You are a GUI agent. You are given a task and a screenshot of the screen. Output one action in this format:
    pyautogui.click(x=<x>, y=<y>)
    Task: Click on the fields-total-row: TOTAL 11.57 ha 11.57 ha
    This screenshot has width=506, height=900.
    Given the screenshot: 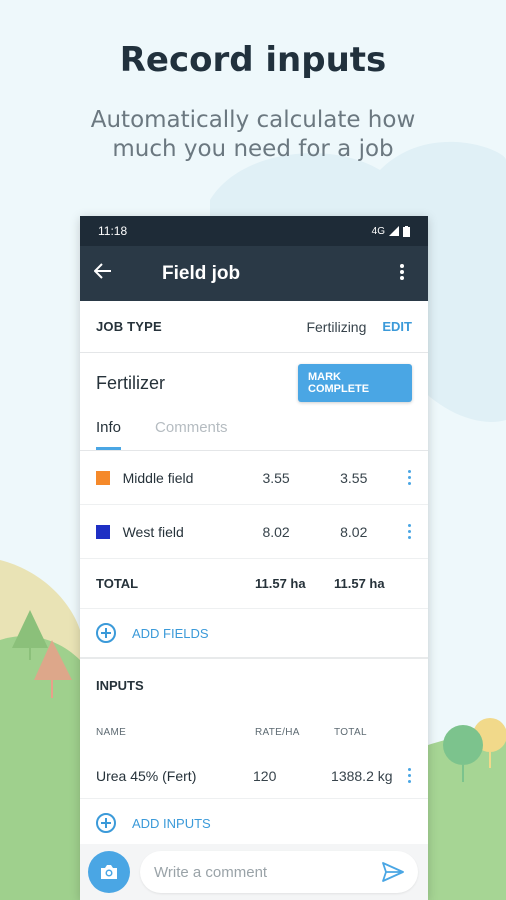 What is the action you would take?
    pyautogui.click(x=254, y=584)
    